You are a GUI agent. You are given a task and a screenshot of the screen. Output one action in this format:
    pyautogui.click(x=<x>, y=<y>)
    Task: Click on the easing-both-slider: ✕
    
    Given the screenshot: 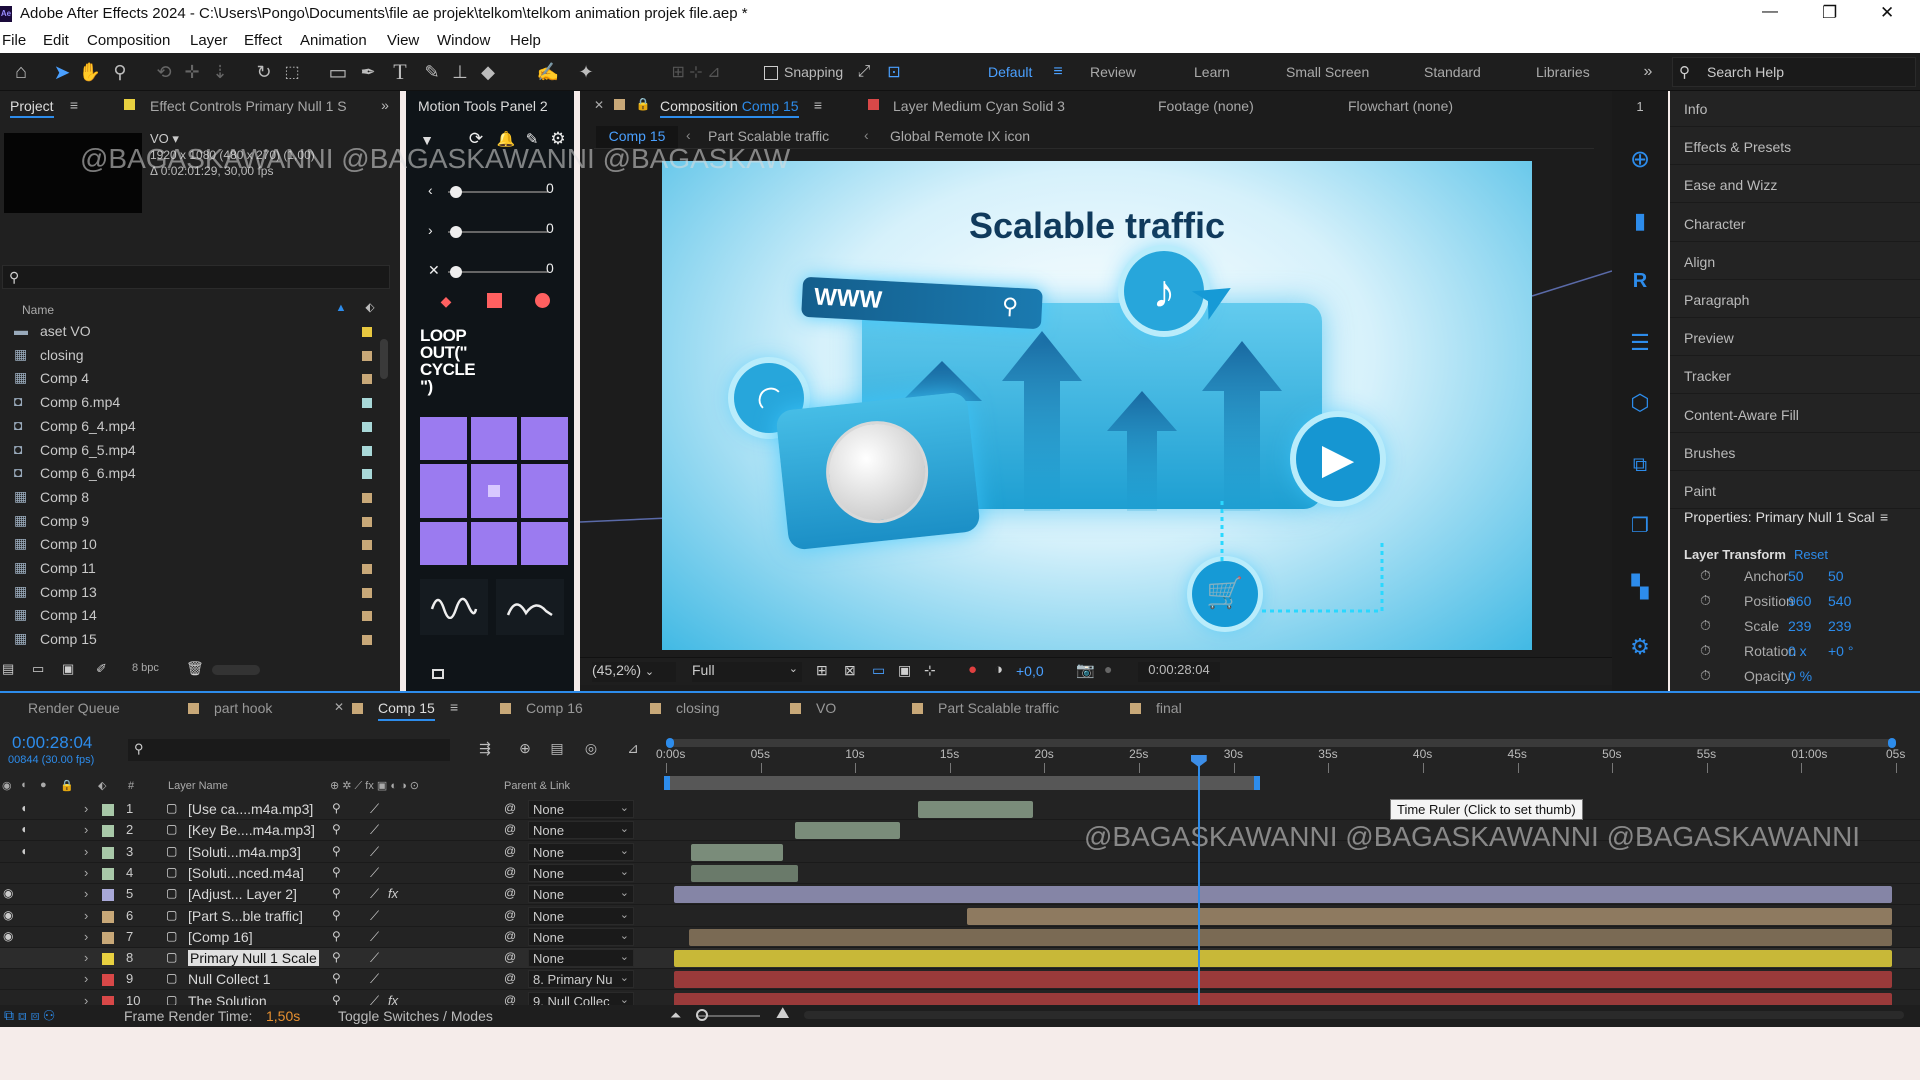 What is the action you would take?
    pyautogui.click(x=488, y=272)
    